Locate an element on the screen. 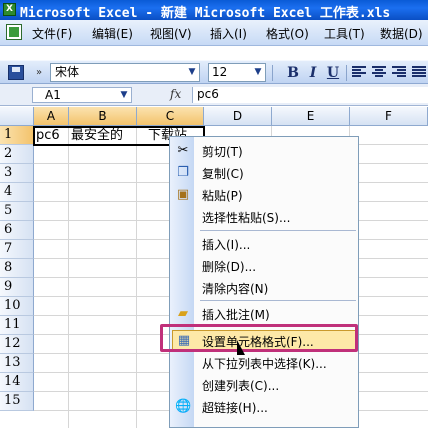  row-header-5: 5 is located at coordinates (17, 211).